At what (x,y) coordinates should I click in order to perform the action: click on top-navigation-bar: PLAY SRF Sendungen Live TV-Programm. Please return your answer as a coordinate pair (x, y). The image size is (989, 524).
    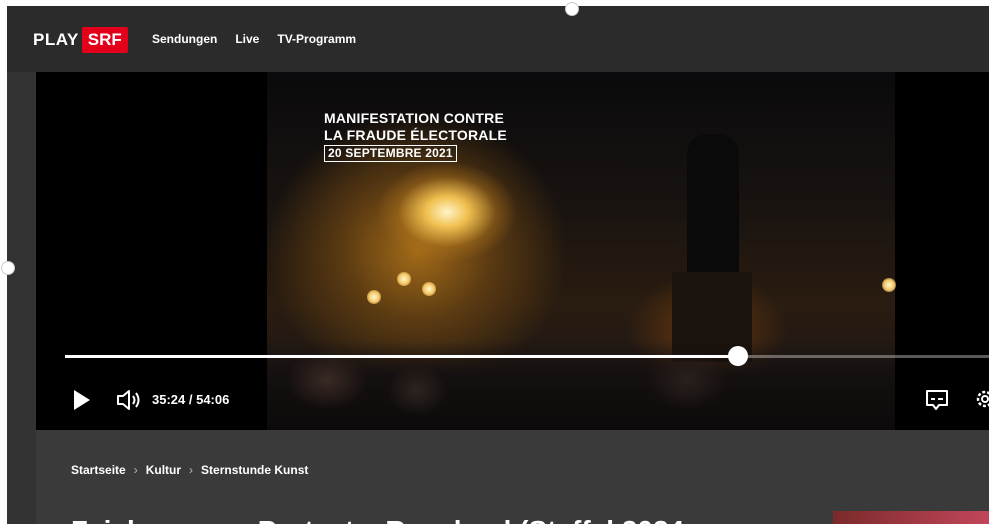
    Looking at the image, I should click on (498, 39).